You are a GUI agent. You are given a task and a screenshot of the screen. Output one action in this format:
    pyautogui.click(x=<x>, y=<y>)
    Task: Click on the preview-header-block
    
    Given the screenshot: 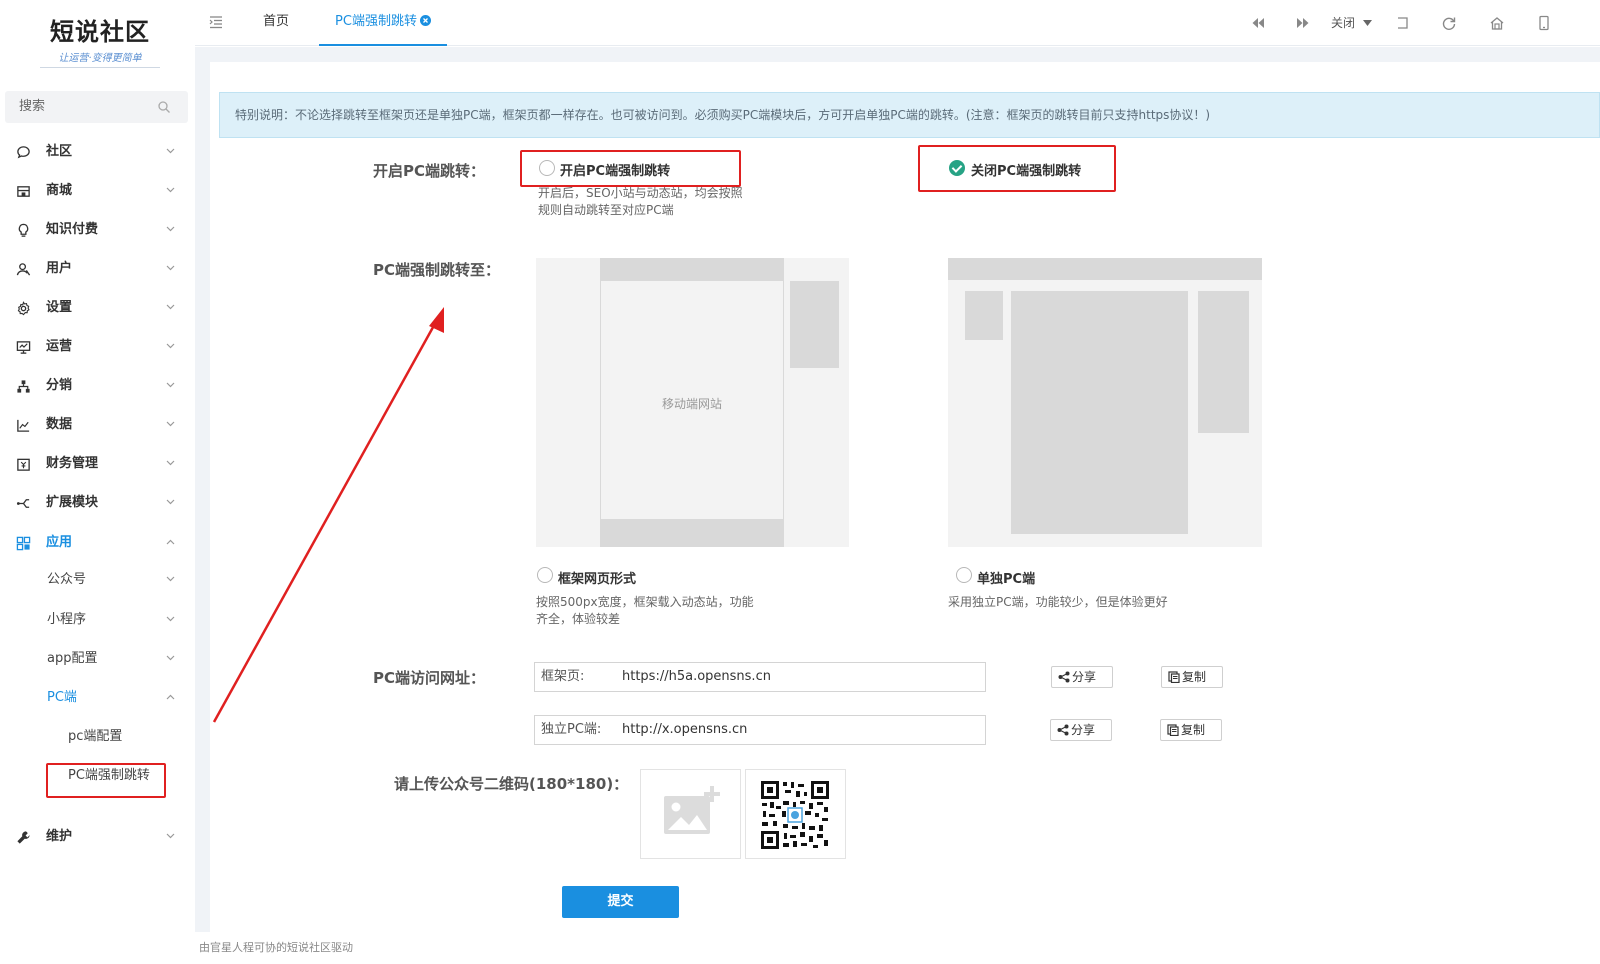 What is the action you would take?
    pyautogui.click(x=1105, y=269)
    